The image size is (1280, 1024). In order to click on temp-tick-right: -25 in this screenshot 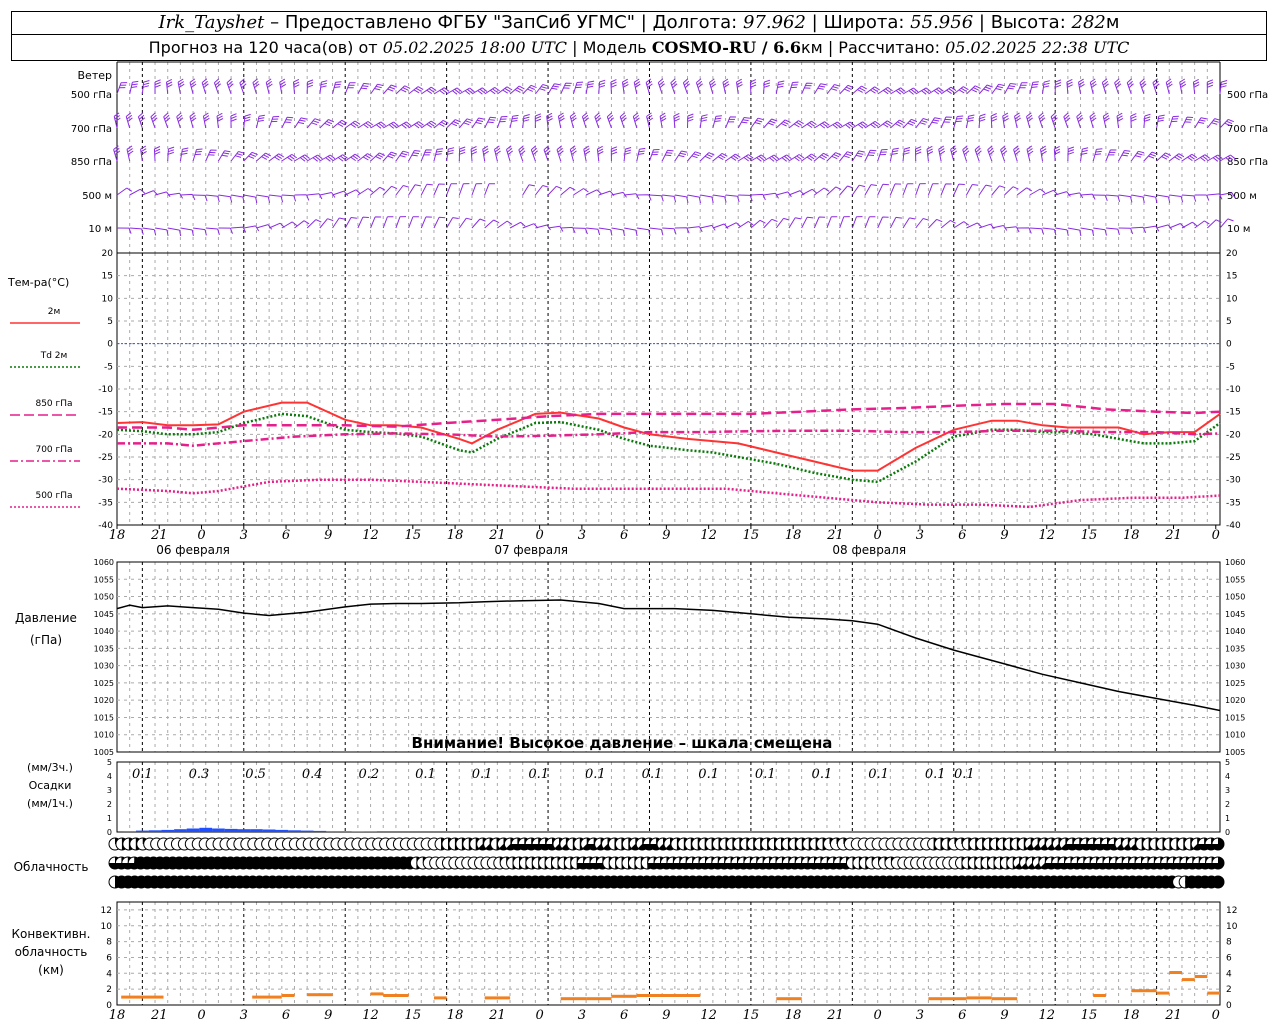, I will do `click(1233, 458)`.